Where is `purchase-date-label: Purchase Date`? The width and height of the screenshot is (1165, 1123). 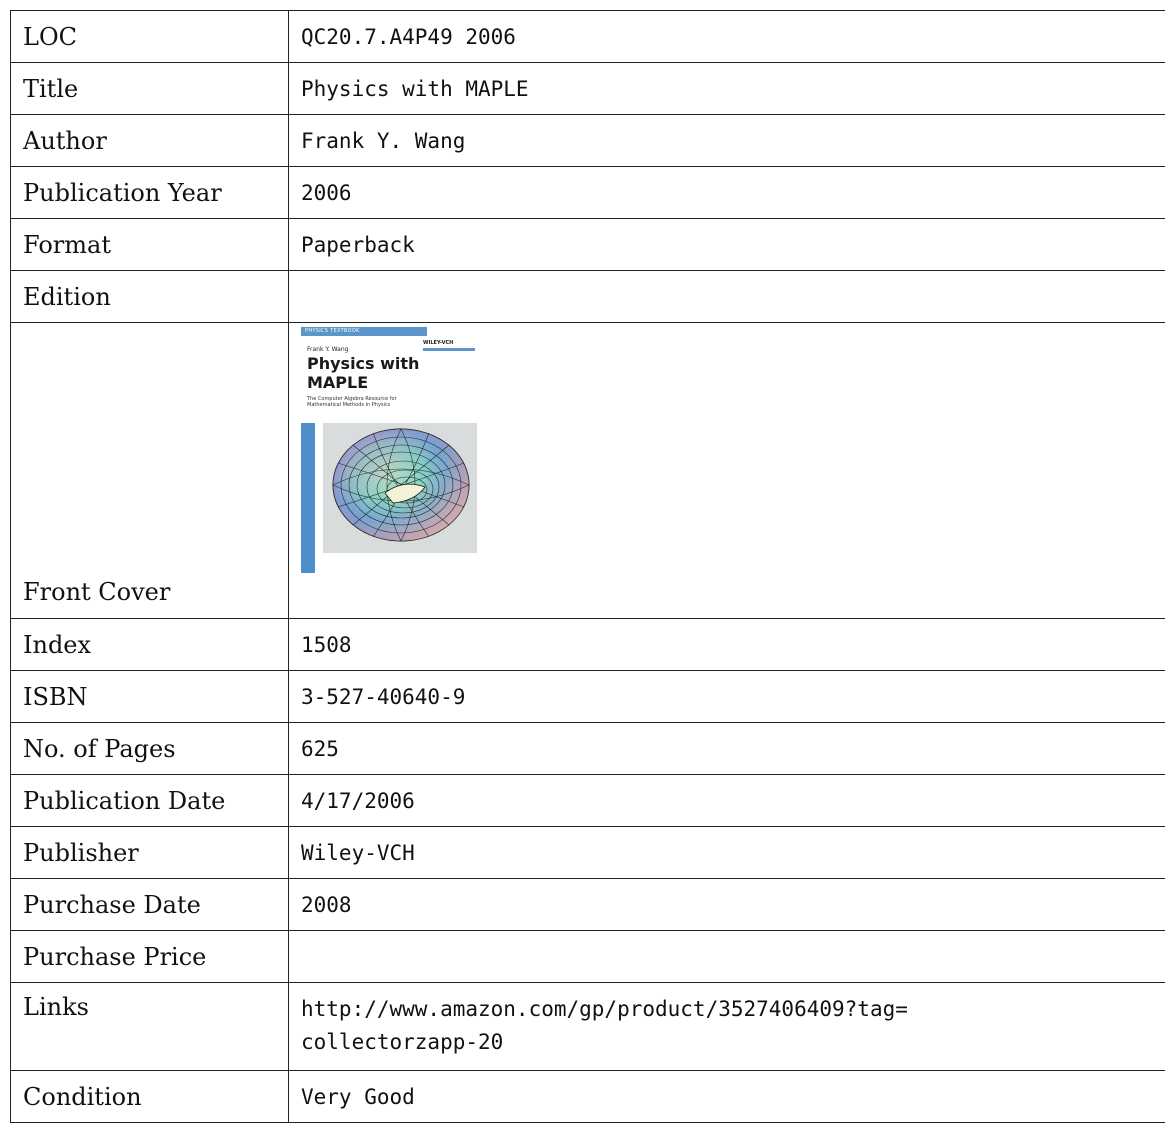
purchase-date-label: Purchase Date is located at coordinates (150, 905).